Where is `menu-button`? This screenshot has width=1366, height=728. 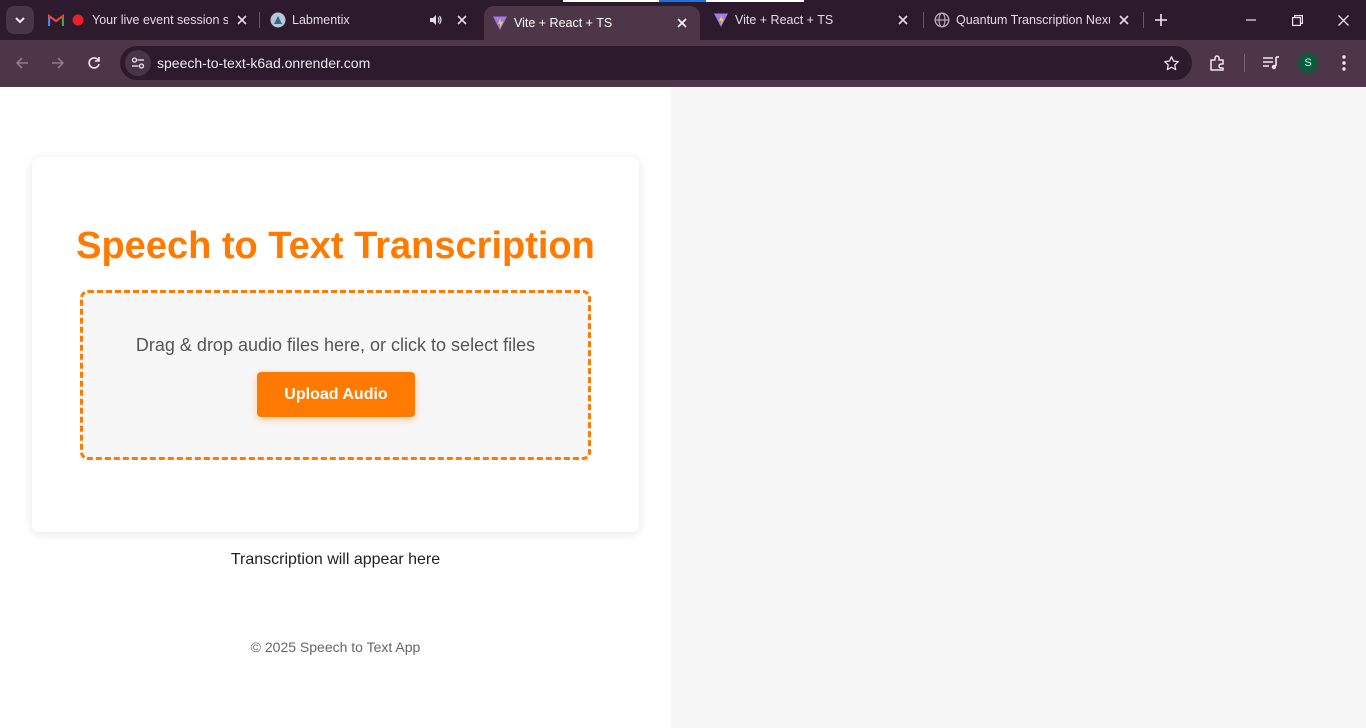 menu-button is located at coordinates (1344, 63).